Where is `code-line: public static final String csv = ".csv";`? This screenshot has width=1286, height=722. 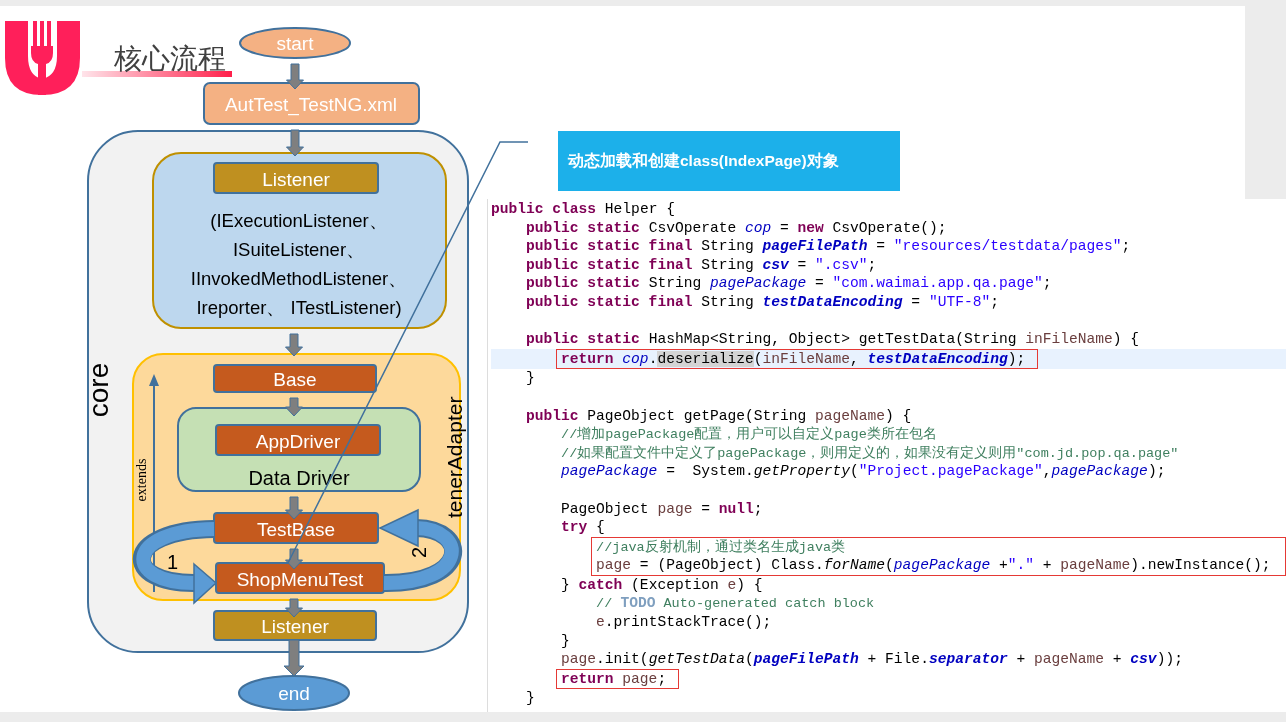
code-line: public static final String csv = ".csv"; is located at coordinates (701, 265).